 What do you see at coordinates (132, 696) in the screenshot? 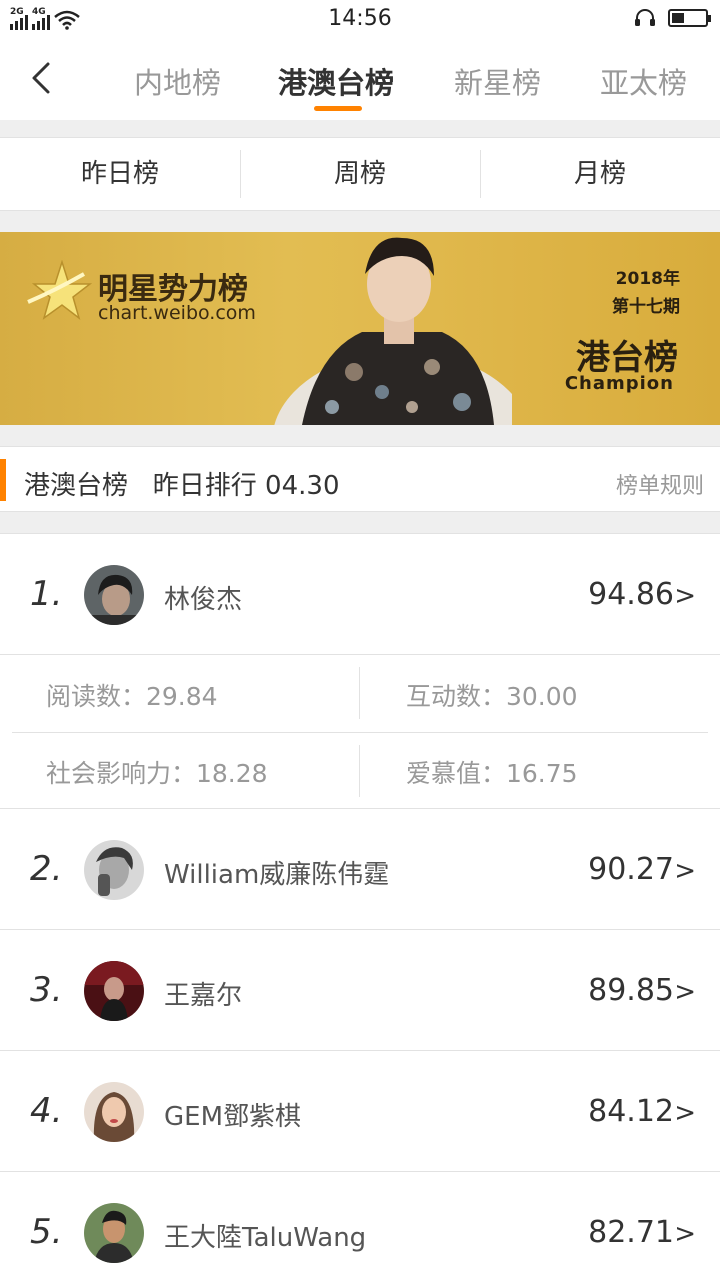
I see `reads-stat: 阅读数：29.84` at bounding box center [132, 696].